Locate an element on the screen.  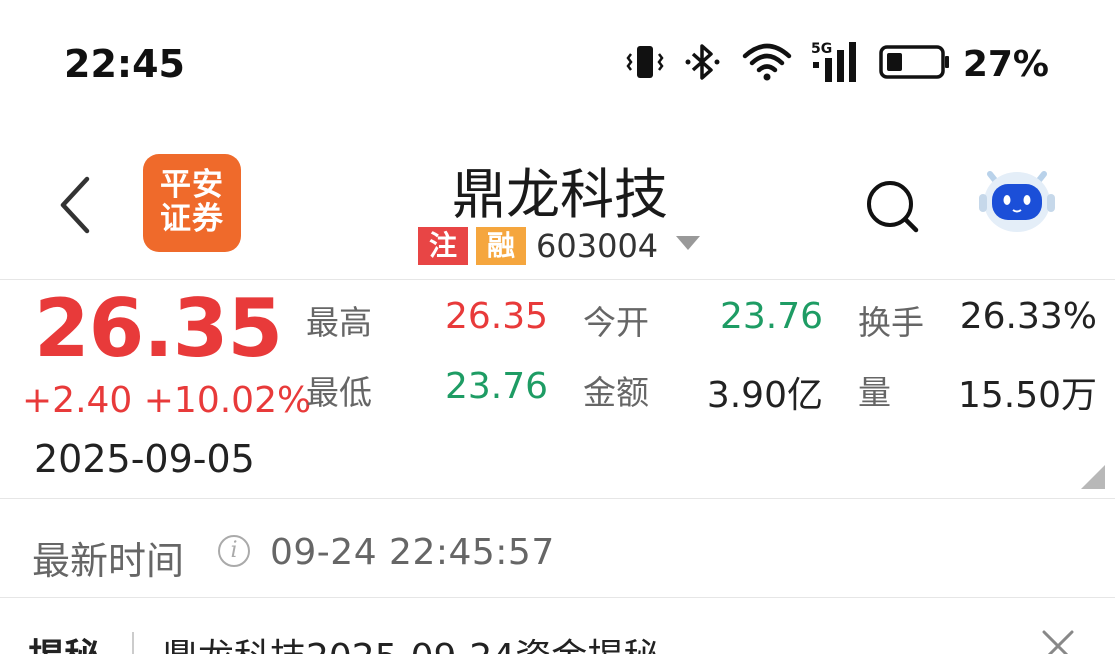
search-button is located at coordinates (892, 206).